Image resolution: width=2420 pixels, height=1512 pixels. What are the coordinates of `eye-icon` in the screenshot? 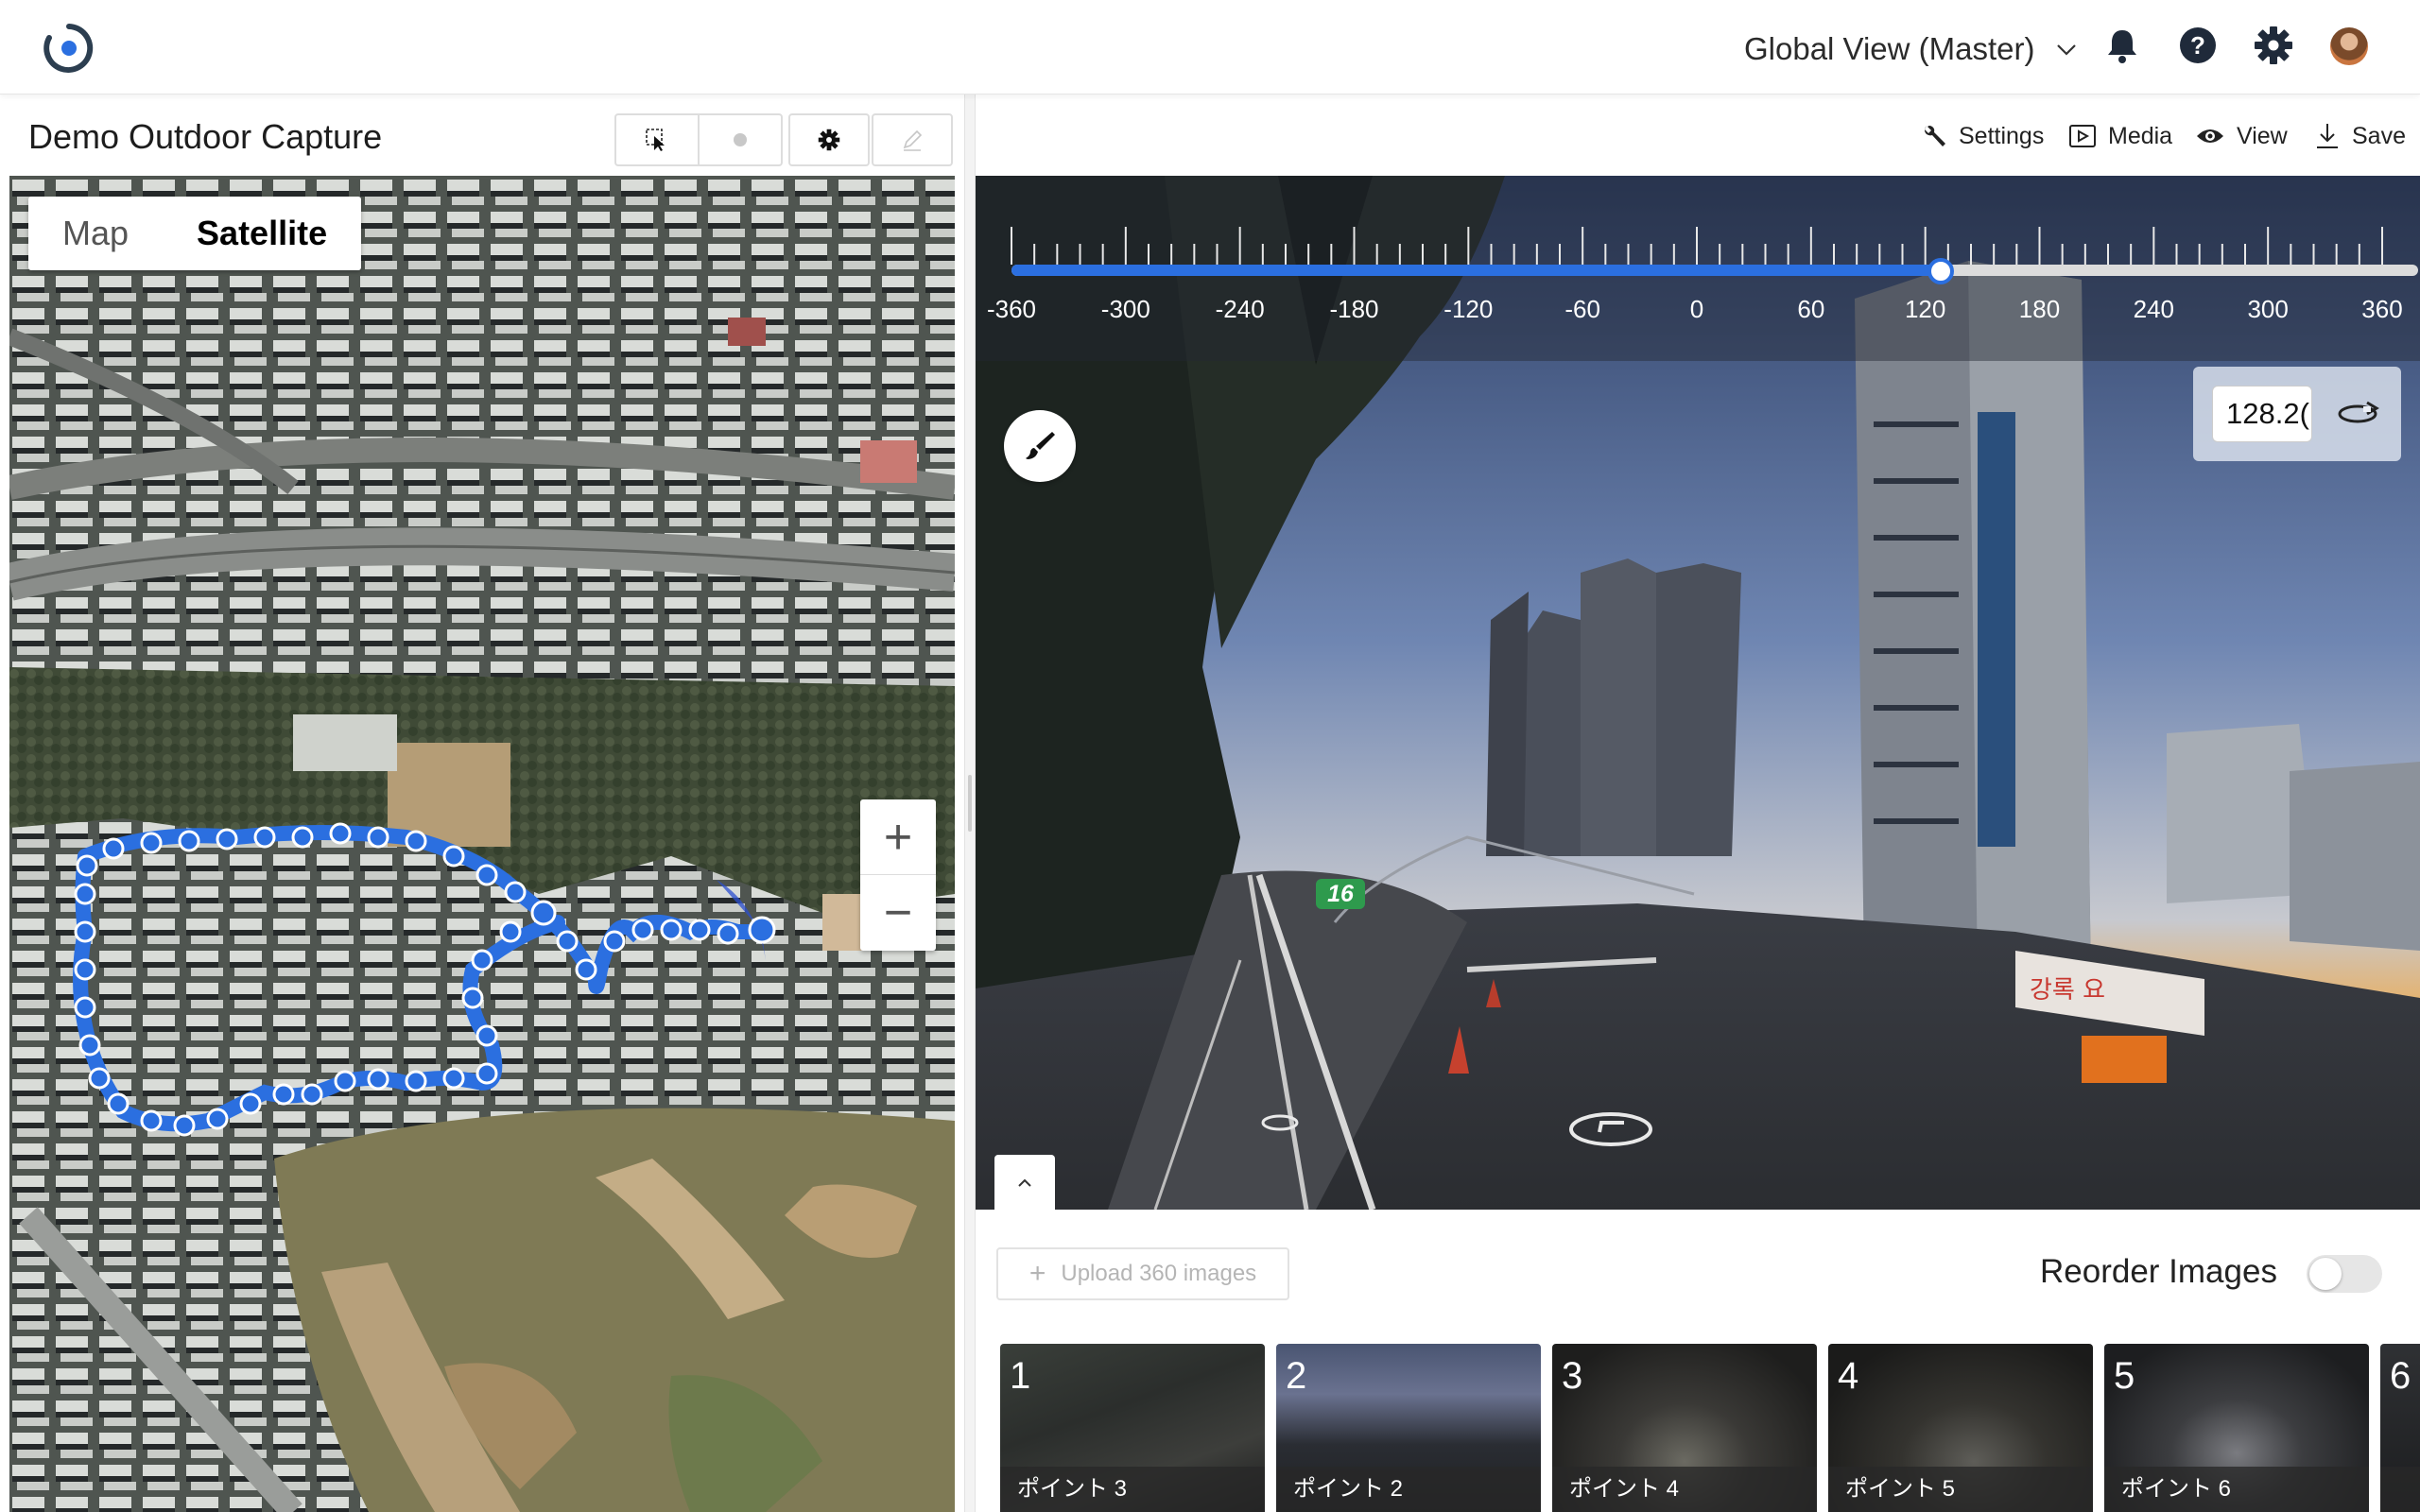 It's located at (2210, 136).